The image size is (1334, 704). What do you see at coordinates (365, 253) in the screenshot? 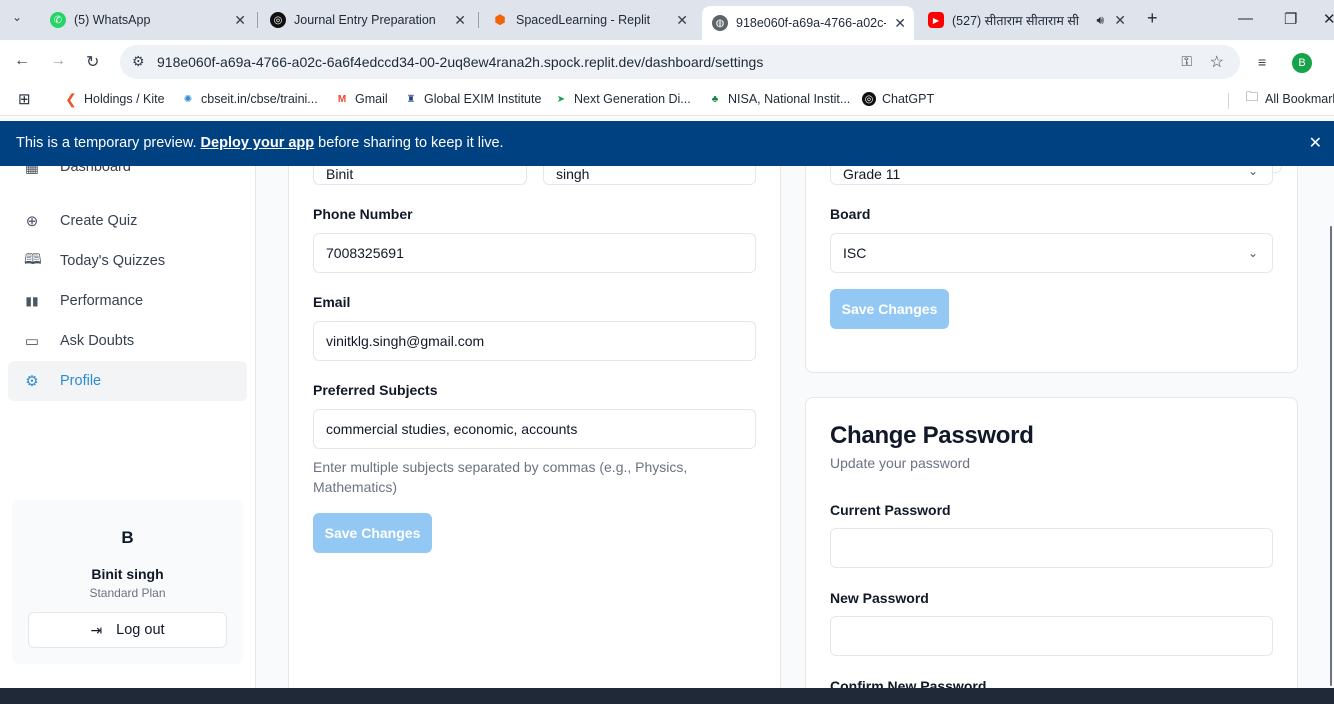
I see `phone-value: 7008325691` at bounding box center [365, 253].